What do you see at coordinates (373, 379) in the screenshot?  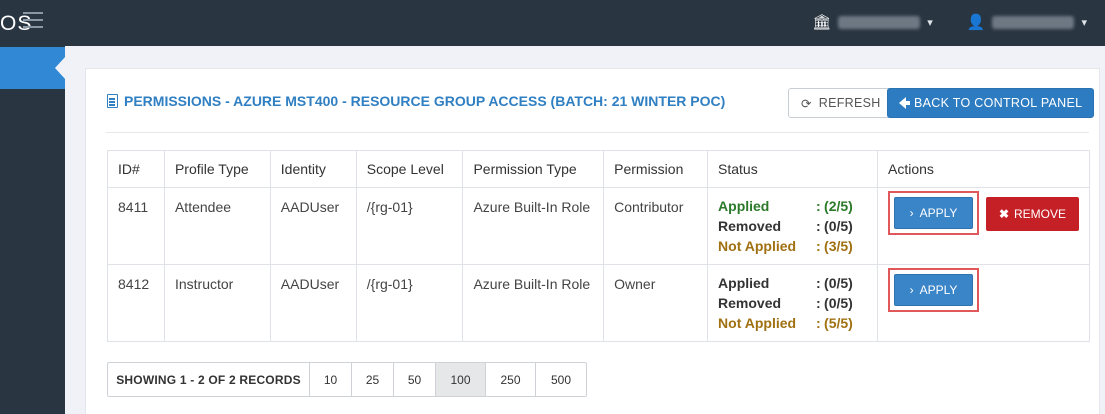 I see `page-size-option: 25` at bounding box center [373, 379].